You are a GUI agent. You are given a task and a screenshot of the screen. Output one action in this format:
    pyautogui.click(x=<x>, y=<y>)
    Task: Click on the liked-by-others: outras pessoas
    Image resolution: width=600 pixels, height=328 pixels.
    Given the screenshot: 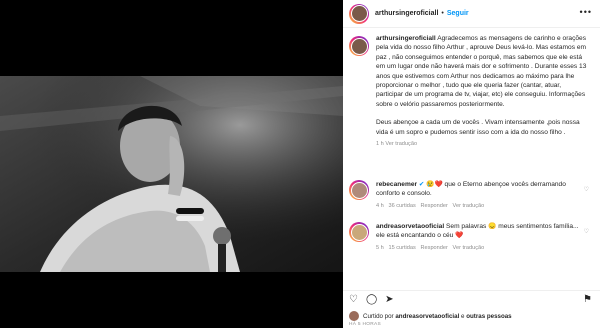 What is the action you would take?
    pyautogui.click(x=488, y=316)
    